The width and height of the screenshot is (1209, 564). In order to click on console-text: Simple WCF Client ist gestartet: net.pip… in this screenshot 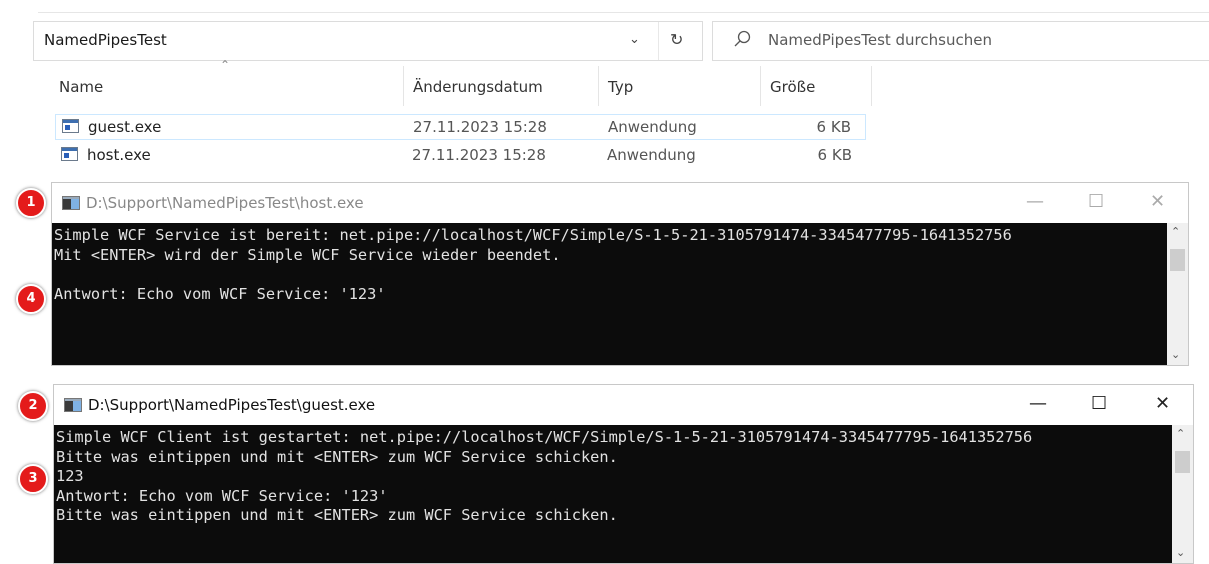, I will do `click(544, 477)`.